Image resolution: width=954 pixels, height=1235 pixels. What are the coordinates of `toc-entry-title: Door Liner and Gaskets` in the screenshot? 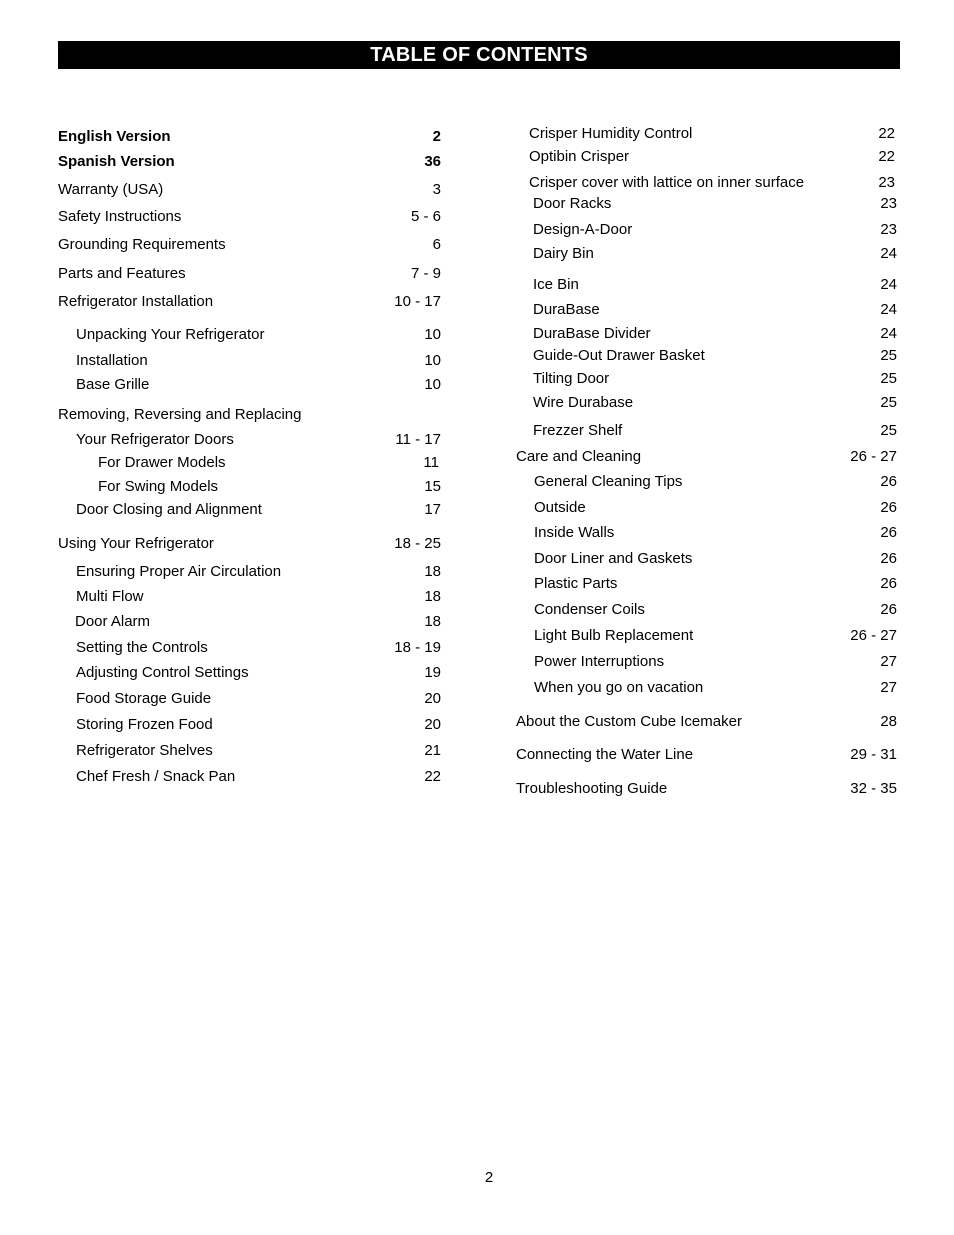 It's located at (613, 558).